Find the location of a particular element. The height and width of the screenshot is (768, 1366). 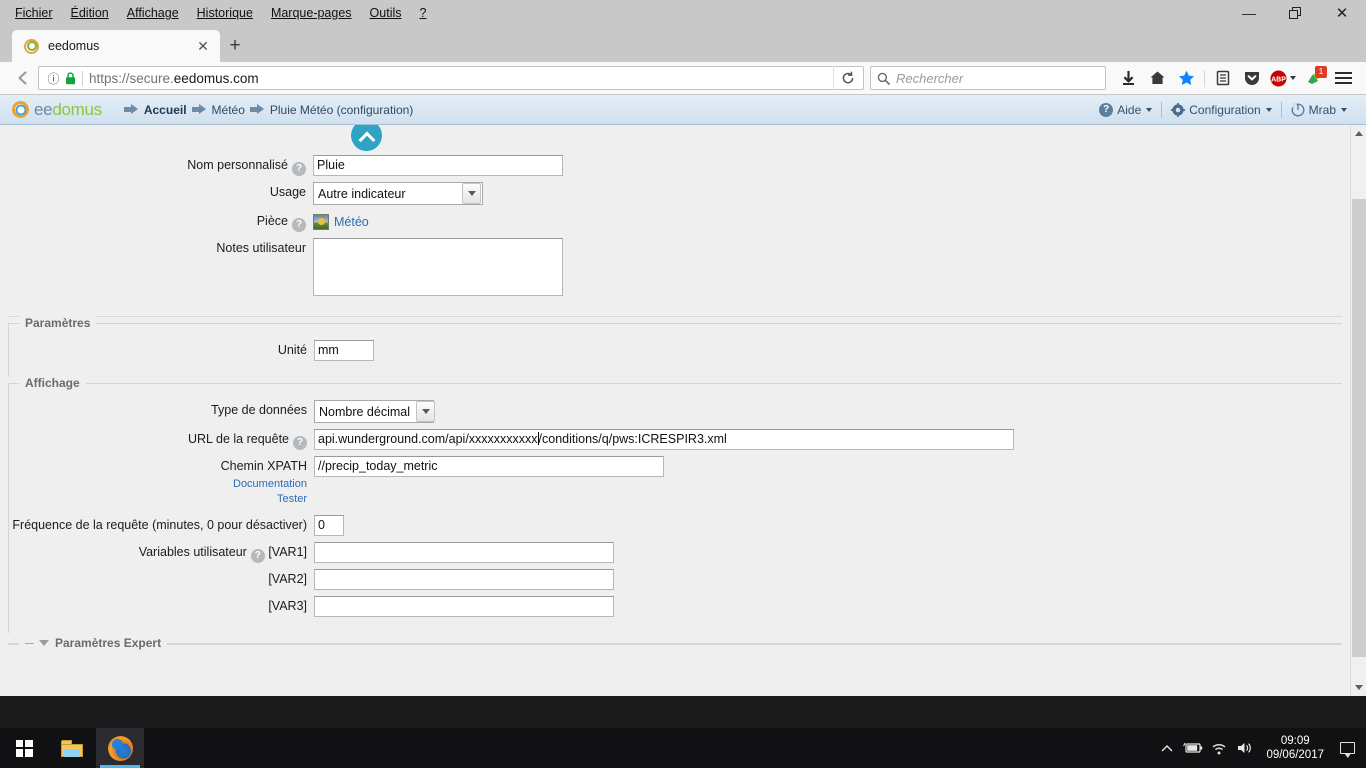

label-piece: Pièce? is located at coordinates (160, 221).